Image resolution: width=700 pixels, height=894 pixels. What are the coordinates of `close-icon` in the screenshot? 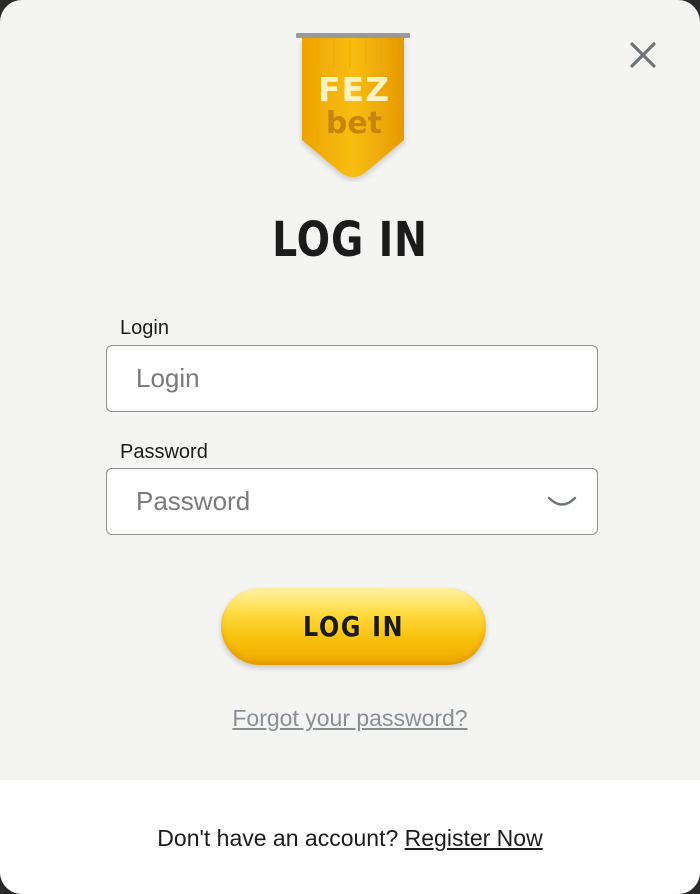 It's located at (643, 55).